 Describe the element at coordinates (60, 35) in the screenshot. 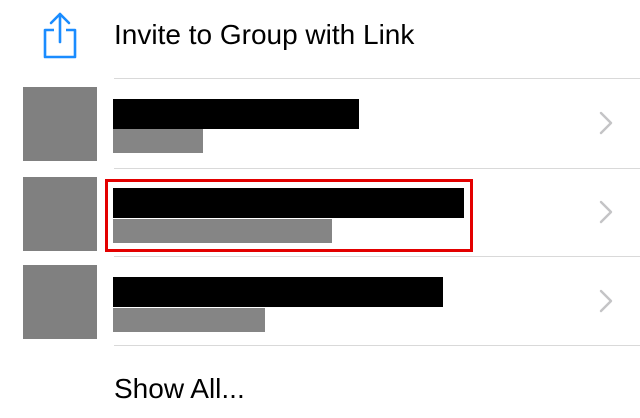

I see `share-icon` at that location.